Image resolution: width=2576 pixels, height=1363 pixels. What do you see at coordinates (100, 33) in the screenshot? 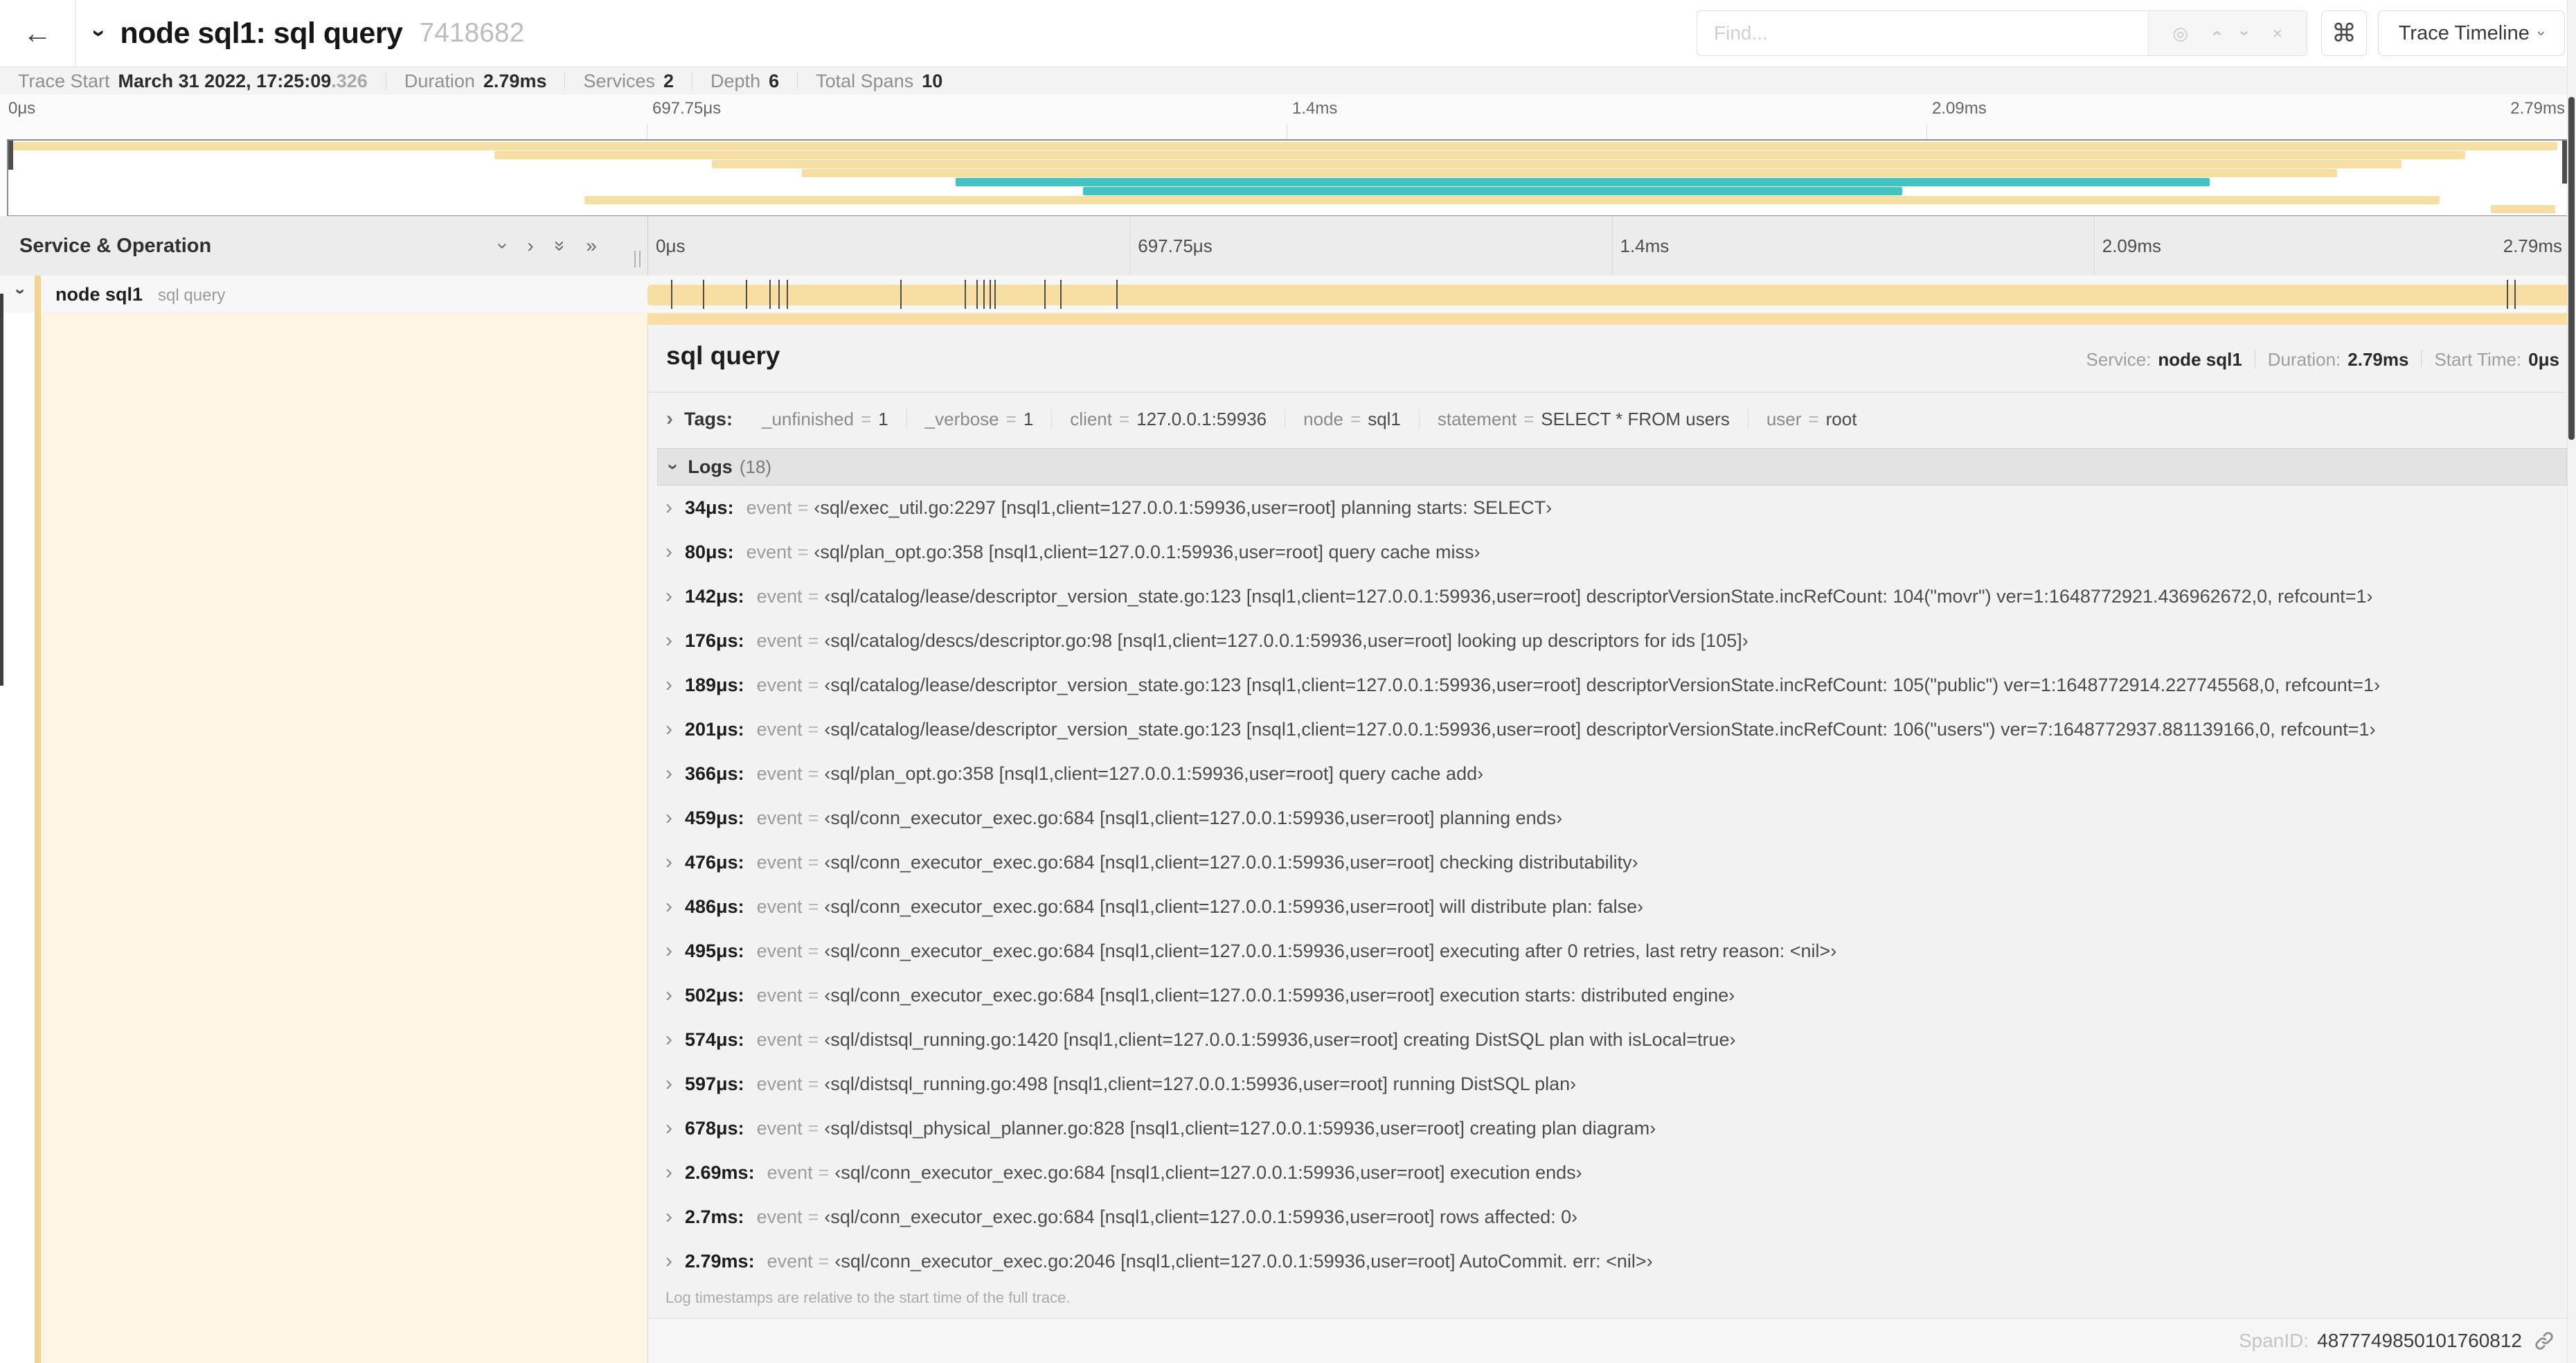
I see `collapse-trace-header-icon: ›` at bounding box center [100, 33].